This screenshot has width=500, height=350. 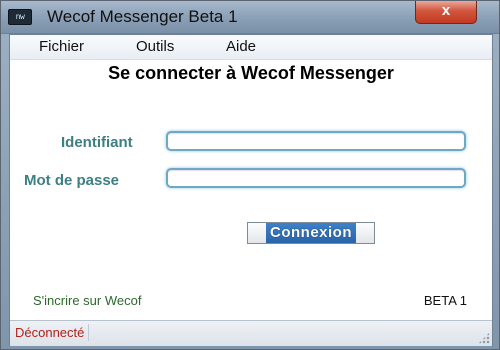 What do you see at coordinates (61, 46) in the screenshot?
I see `menu-item-fichier: Fichier` at bounding box center [61, 46].